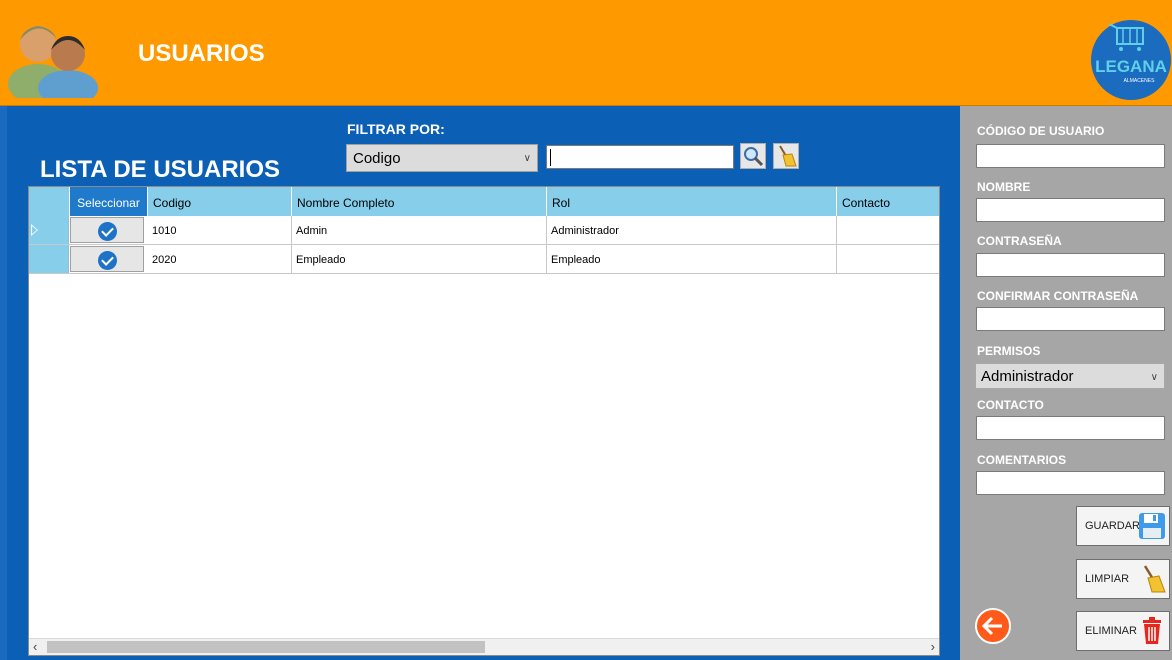  What do you see at coordinates (1070, 483) in the screenshot?
I see `comentarios-input` at bounding box center [1070, 483].